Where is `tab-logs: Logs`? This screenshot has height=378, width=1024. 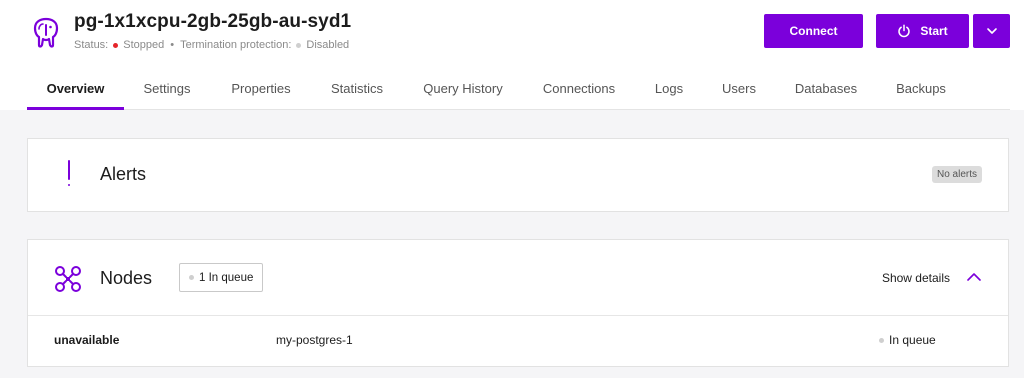 tab-logs: Logs is located at coordinates (669, 88).